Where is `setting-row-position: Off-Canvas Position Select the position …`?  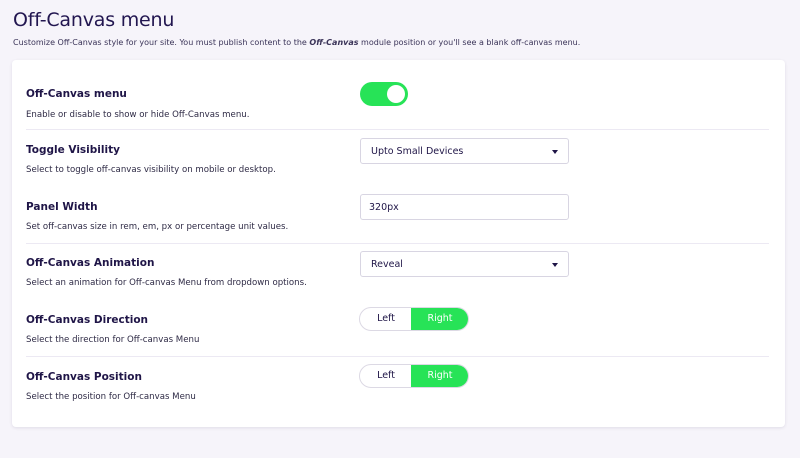
setting-row-position: Off-Canvas Position Select the position … is located at coordinates (397, 389).